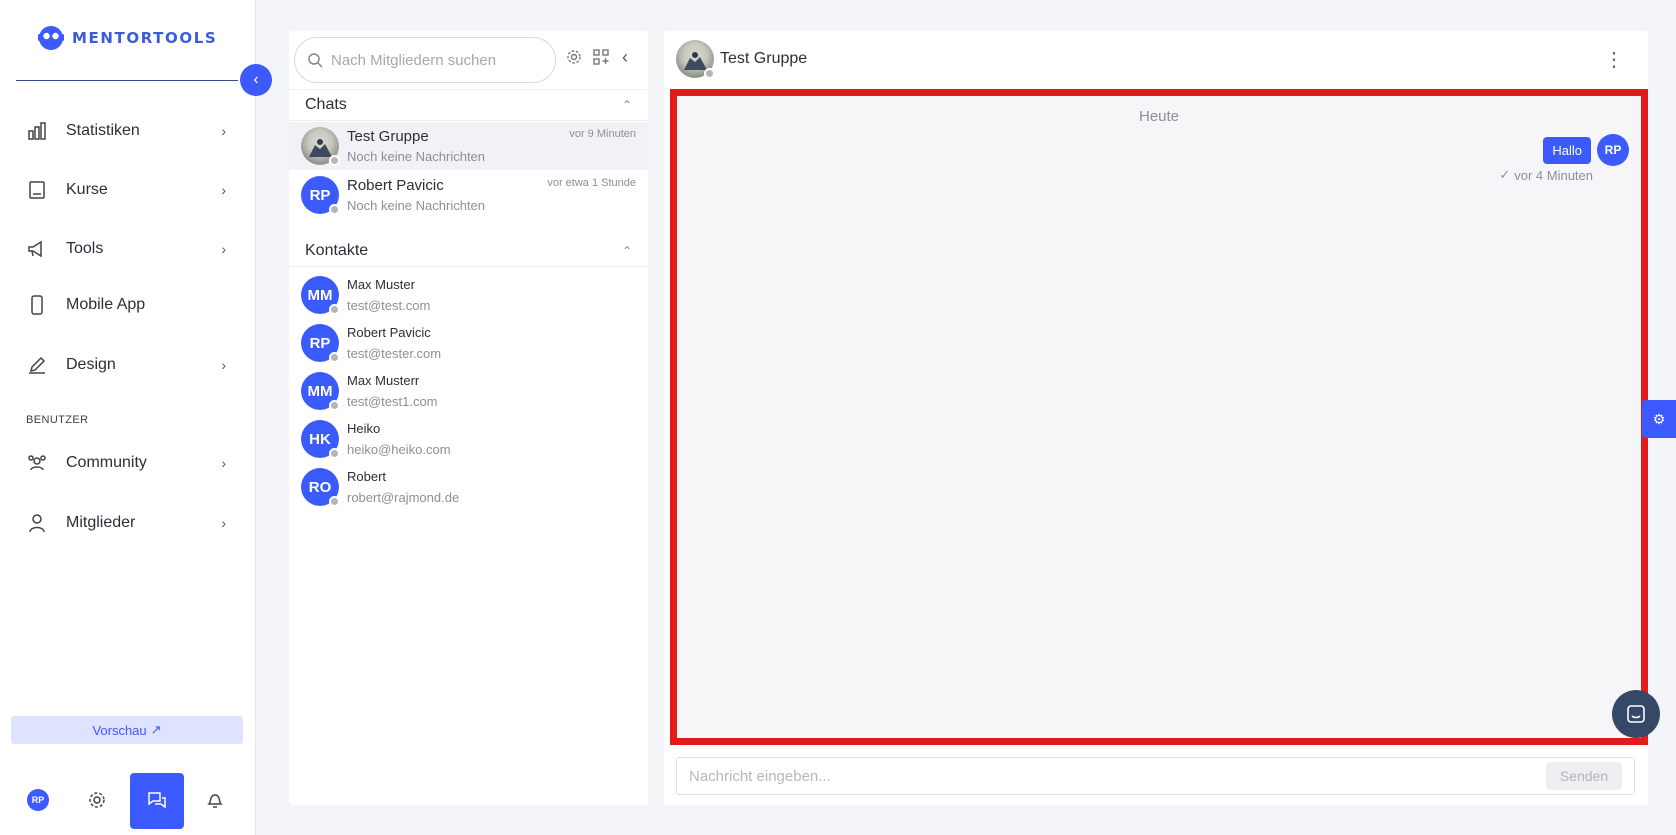  I want to click on avatar-initials: RO, so click(320, 487).